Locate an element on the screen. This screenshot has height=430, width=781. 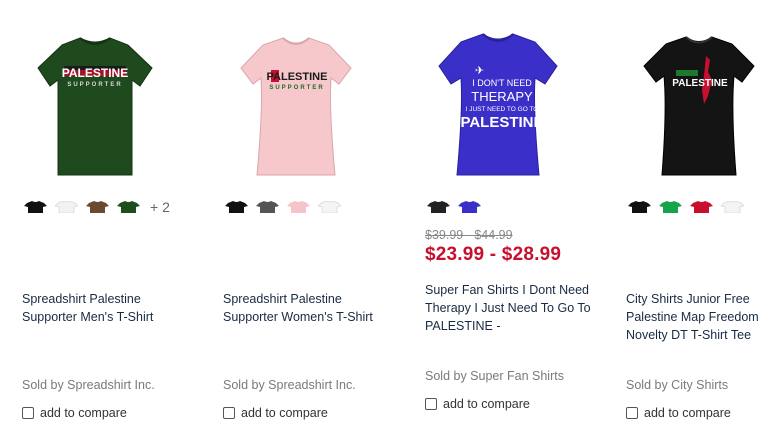
product-image: PALESTINE is located at coordinates (692, 95).